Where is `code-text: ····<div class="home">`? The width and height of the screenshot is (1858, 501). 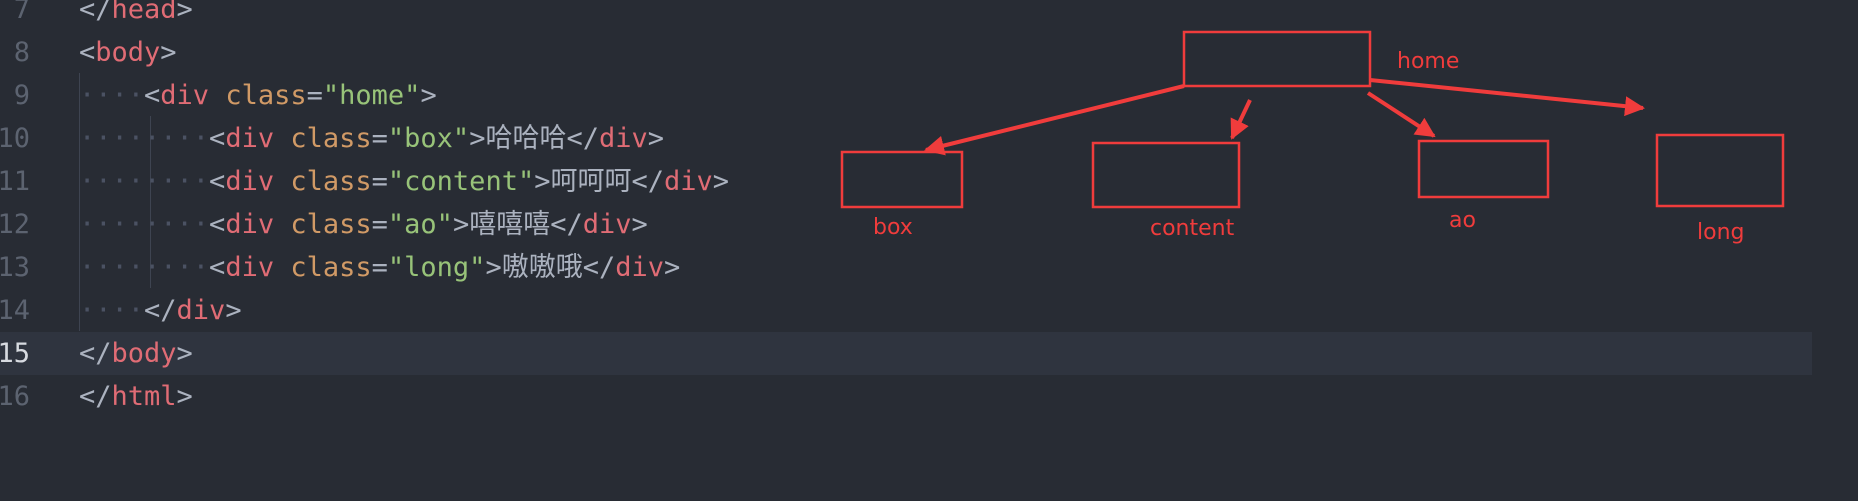 code-text: ····<div class="home"> is located at coordinates (258, 95).